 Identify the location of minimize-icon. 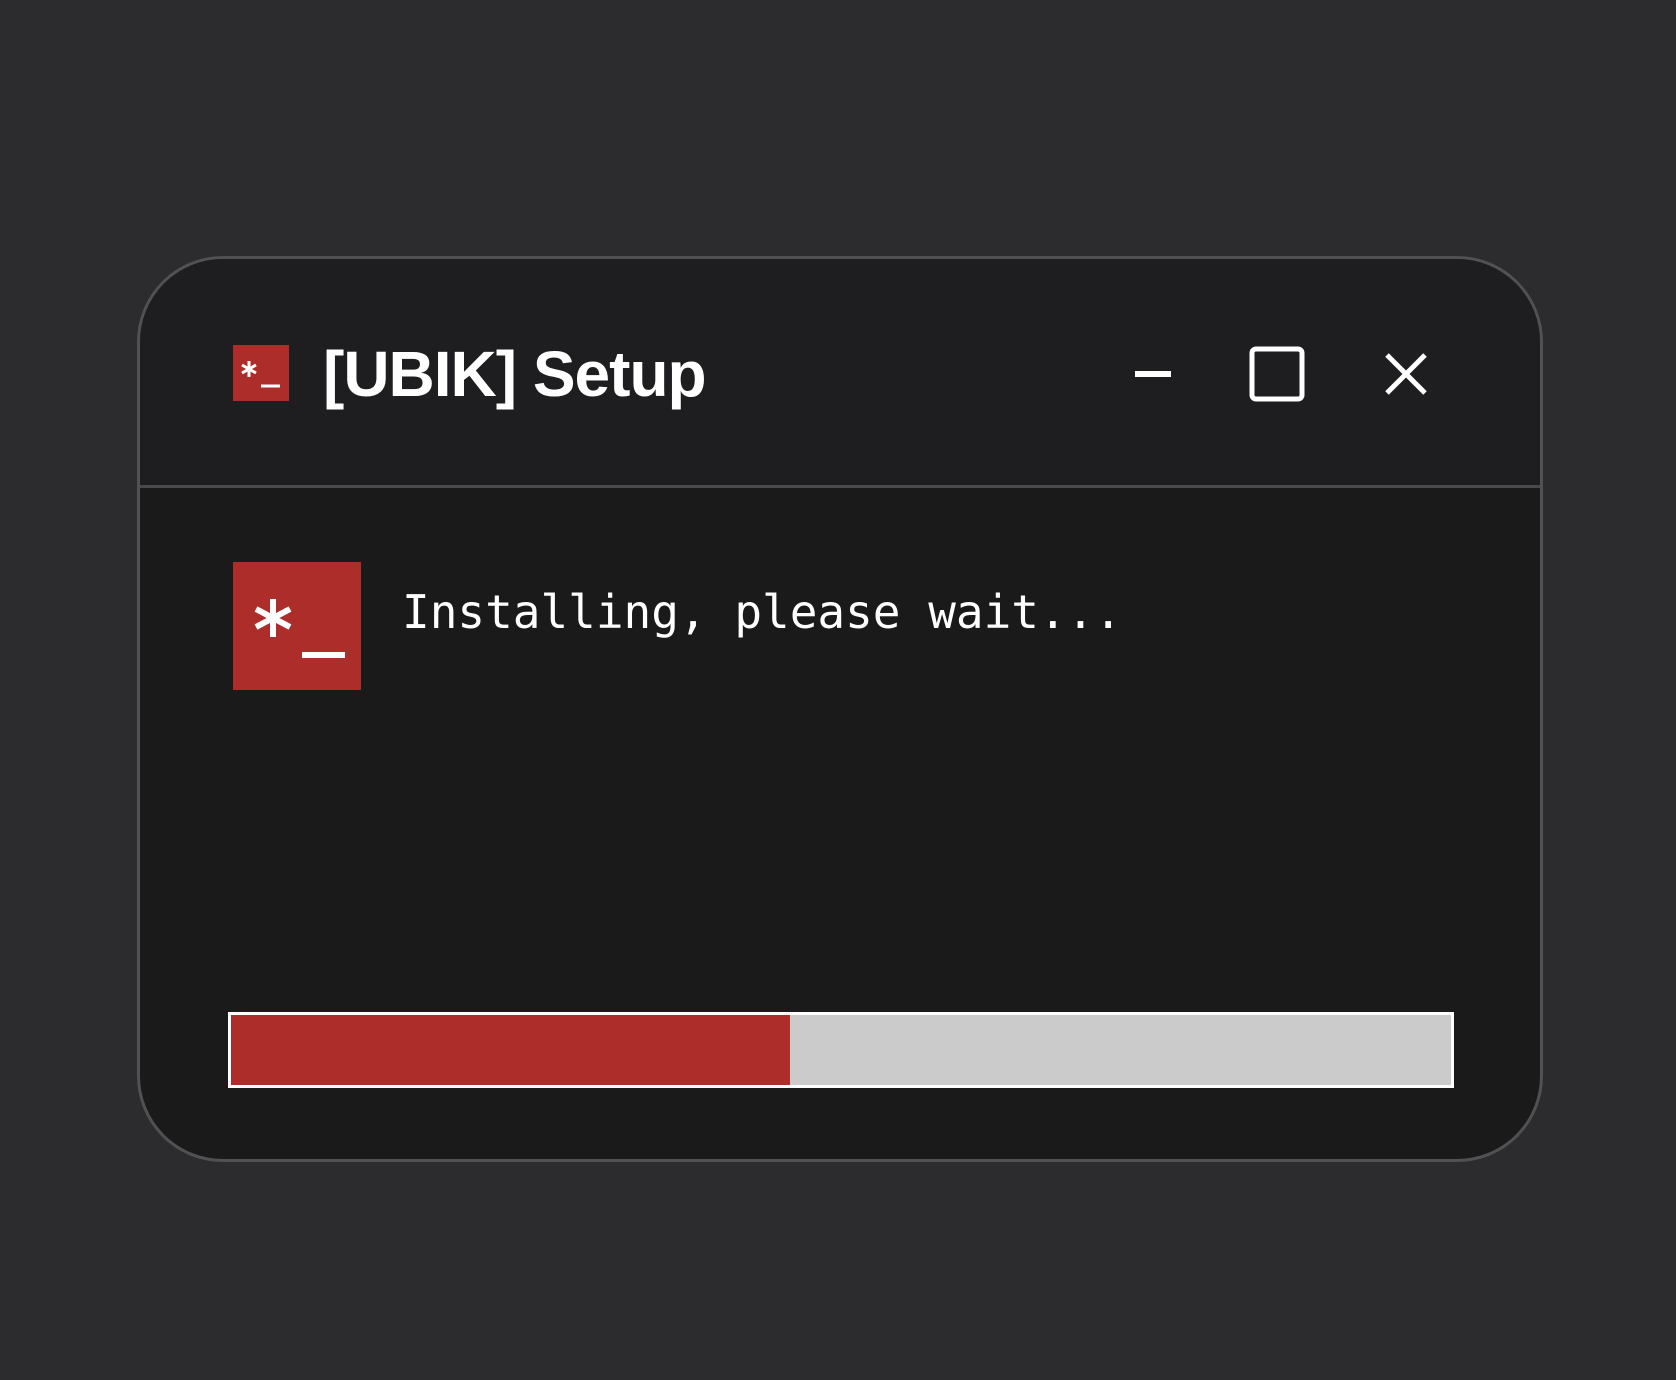
(1153, 374).